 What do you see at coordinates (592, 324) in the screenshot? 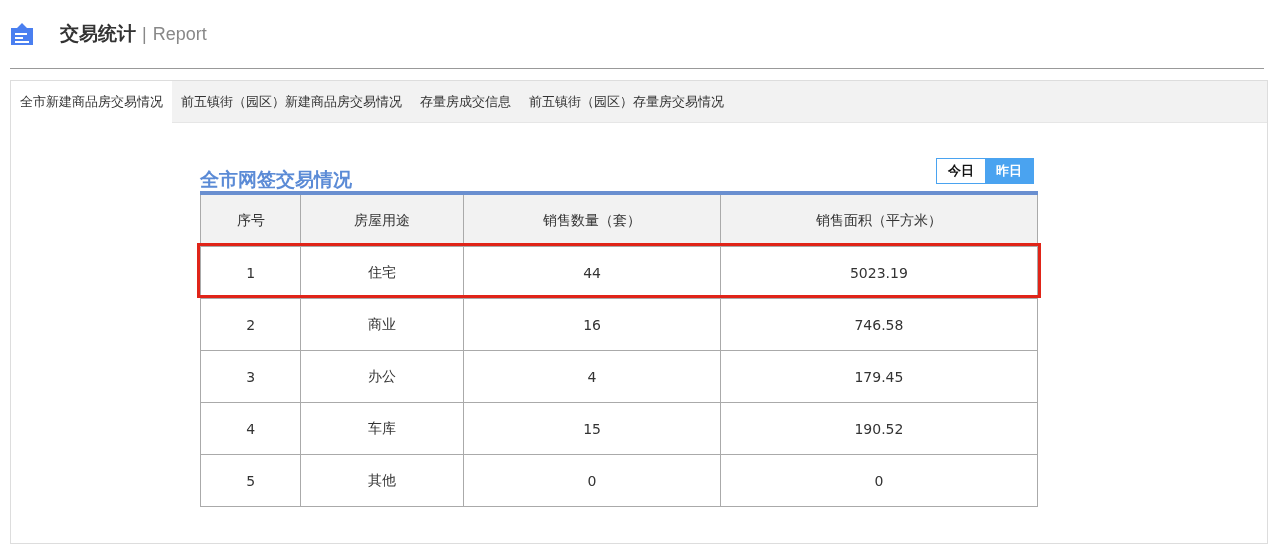
I see `table-cell: 16` at bounding box center [592, 324].